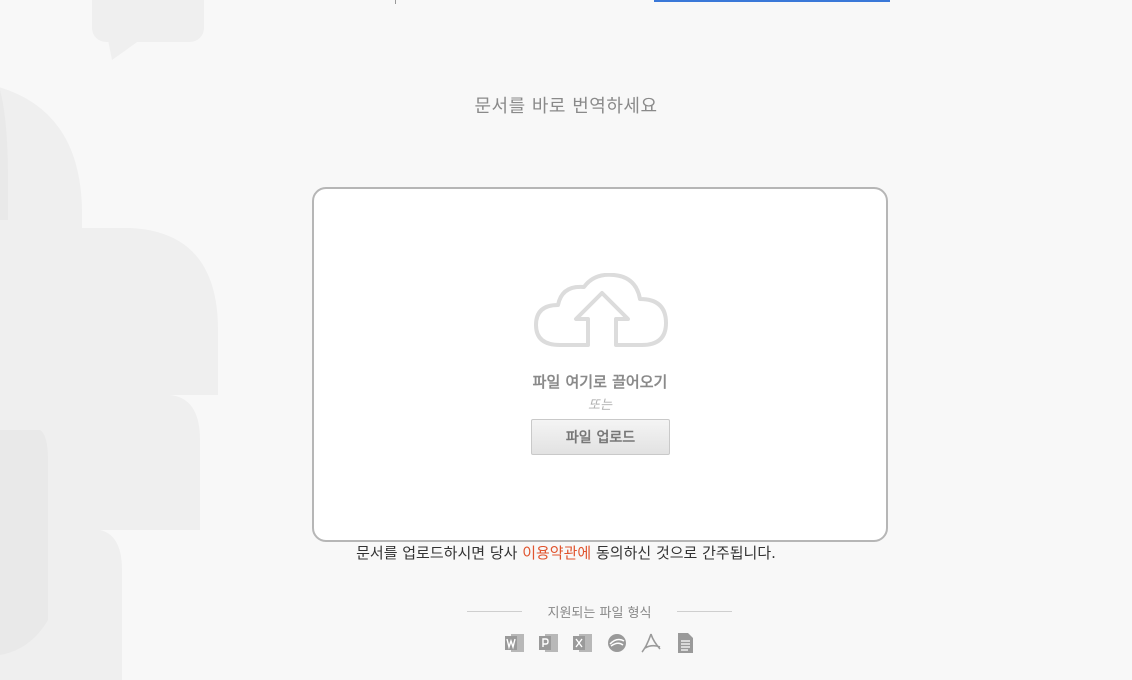 This screenshot has height=680, width=1132. What do you see at coordinates (600, 382) in the screenshot?
I see `drop-zone-title: 파일 여기로 끌어오기` at bounding box center [600, 382].